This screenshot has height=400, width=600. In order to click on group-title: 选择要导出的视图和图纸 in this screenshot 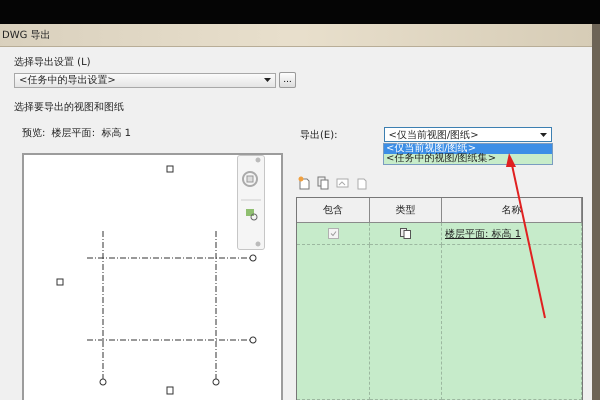, I will do `click(69, 107)`.